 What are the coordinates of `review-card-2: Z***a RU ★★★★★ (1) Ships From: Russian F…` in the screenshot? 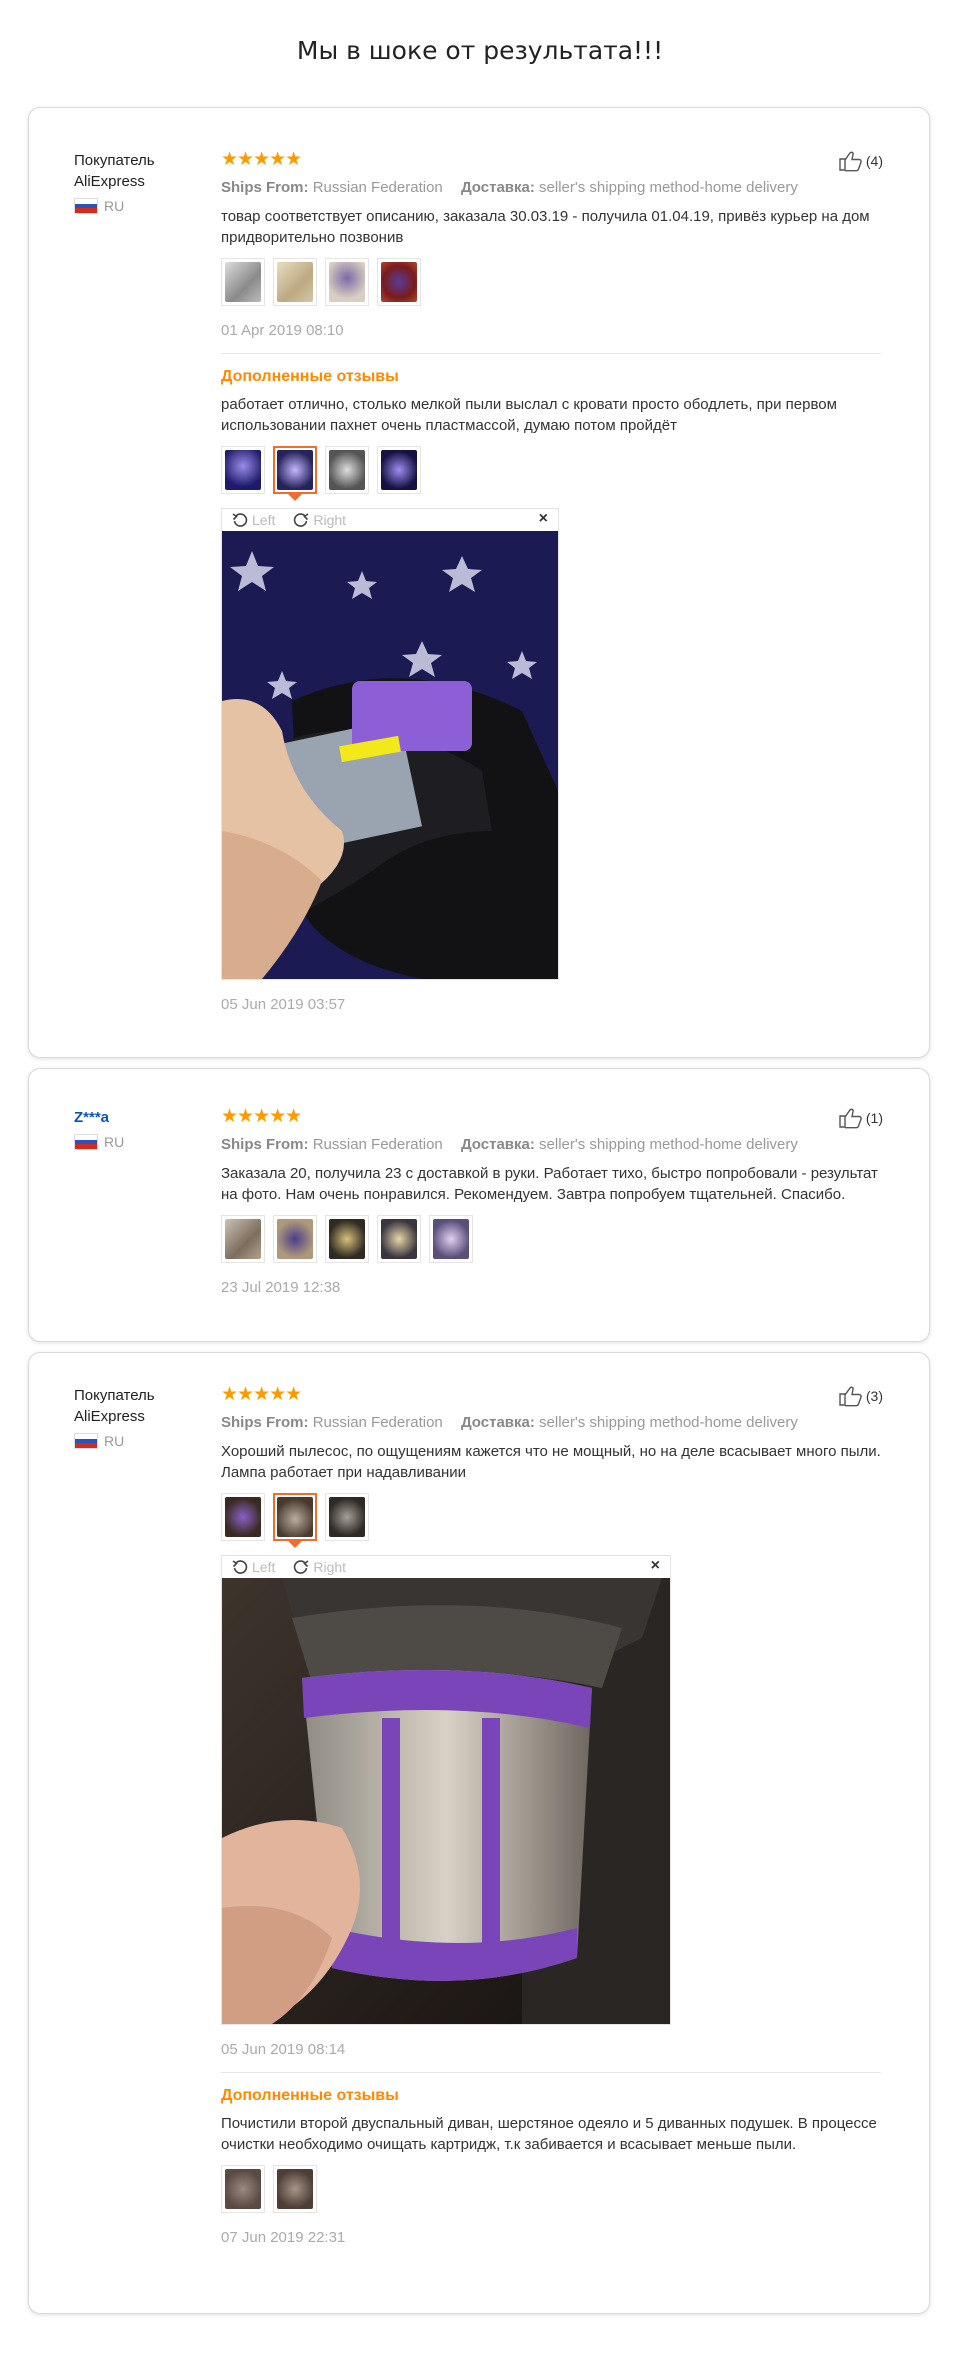 It's located at (479, 1205).